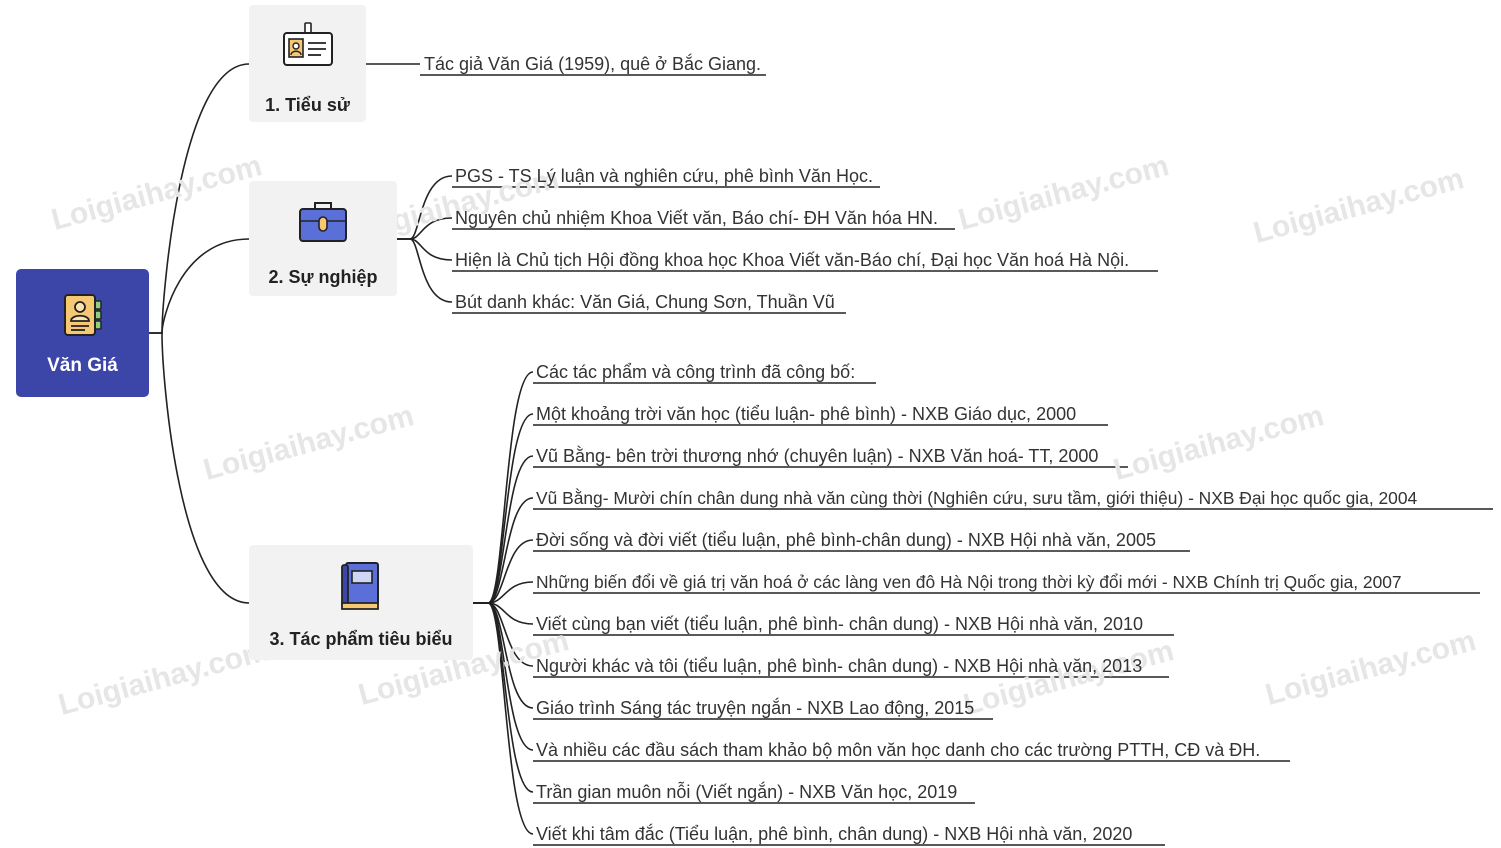 The image size is (1501, 848). Describe the element at coordinates (425, 249) in the screenshot. I see `connector-b2-leaf3` at that location.